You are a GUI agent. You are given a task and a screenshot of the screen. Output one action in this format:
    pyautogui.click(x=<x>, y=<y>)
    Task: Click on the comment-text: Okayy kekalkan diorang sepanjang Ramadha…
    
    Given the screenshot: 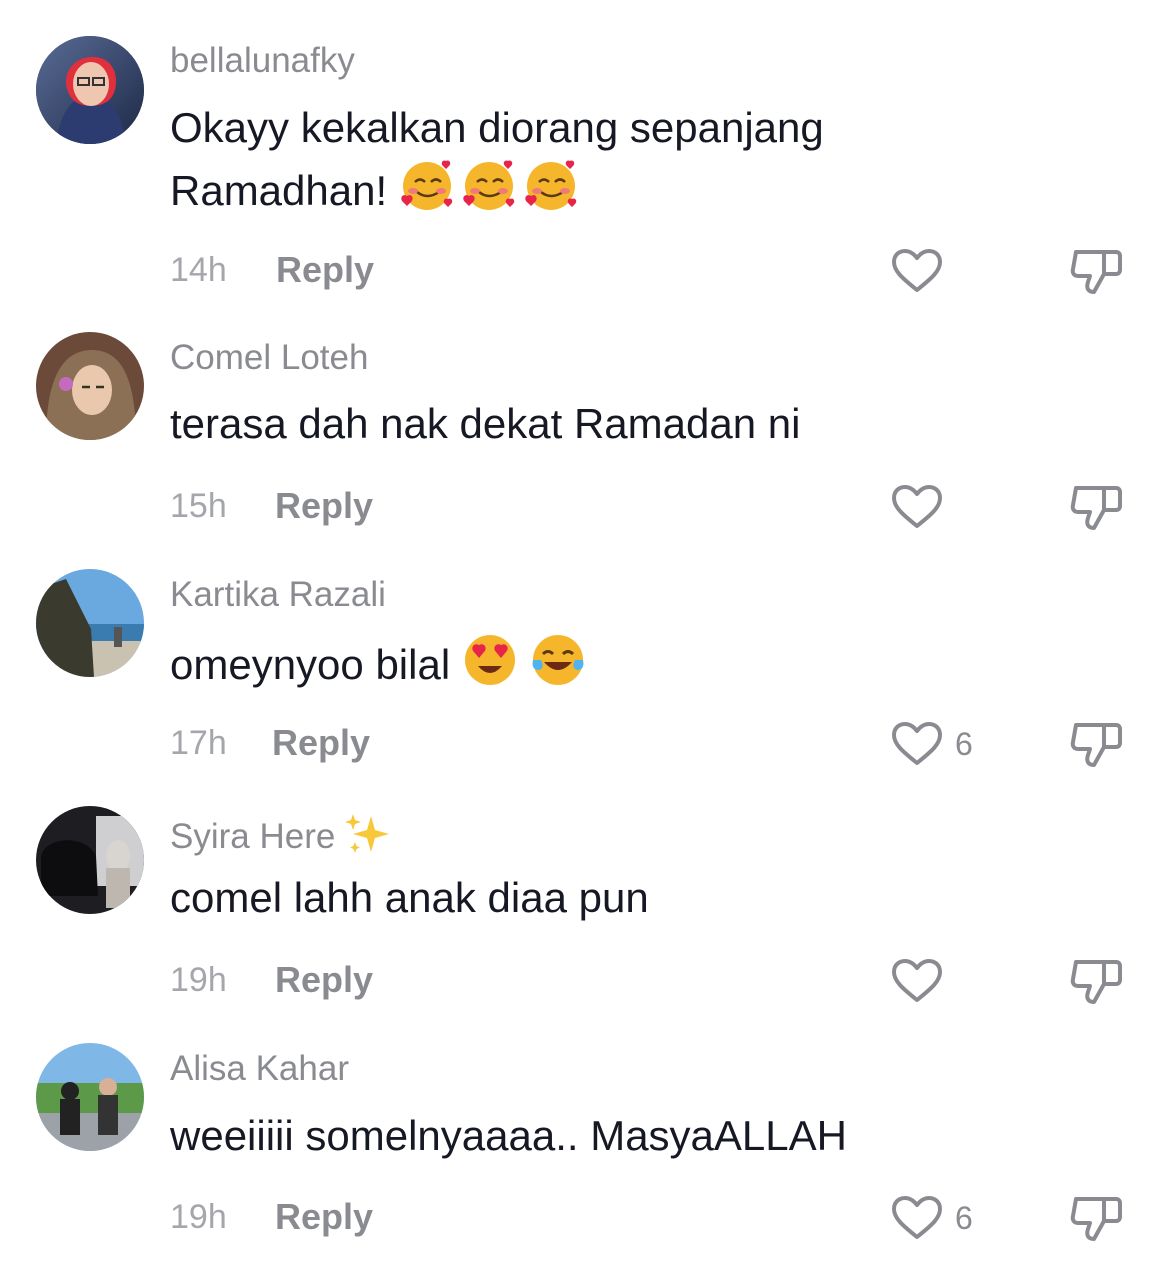 What is the action you would take?
    pyautogui.click(x=570, y=164)
    